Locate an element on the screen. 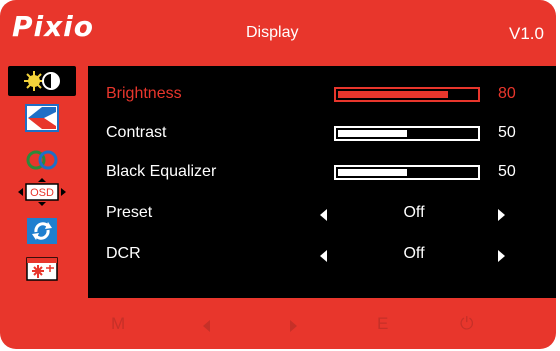 The image size is (560, 351). brightness-slider-fill is located at coordinates (393, 94).